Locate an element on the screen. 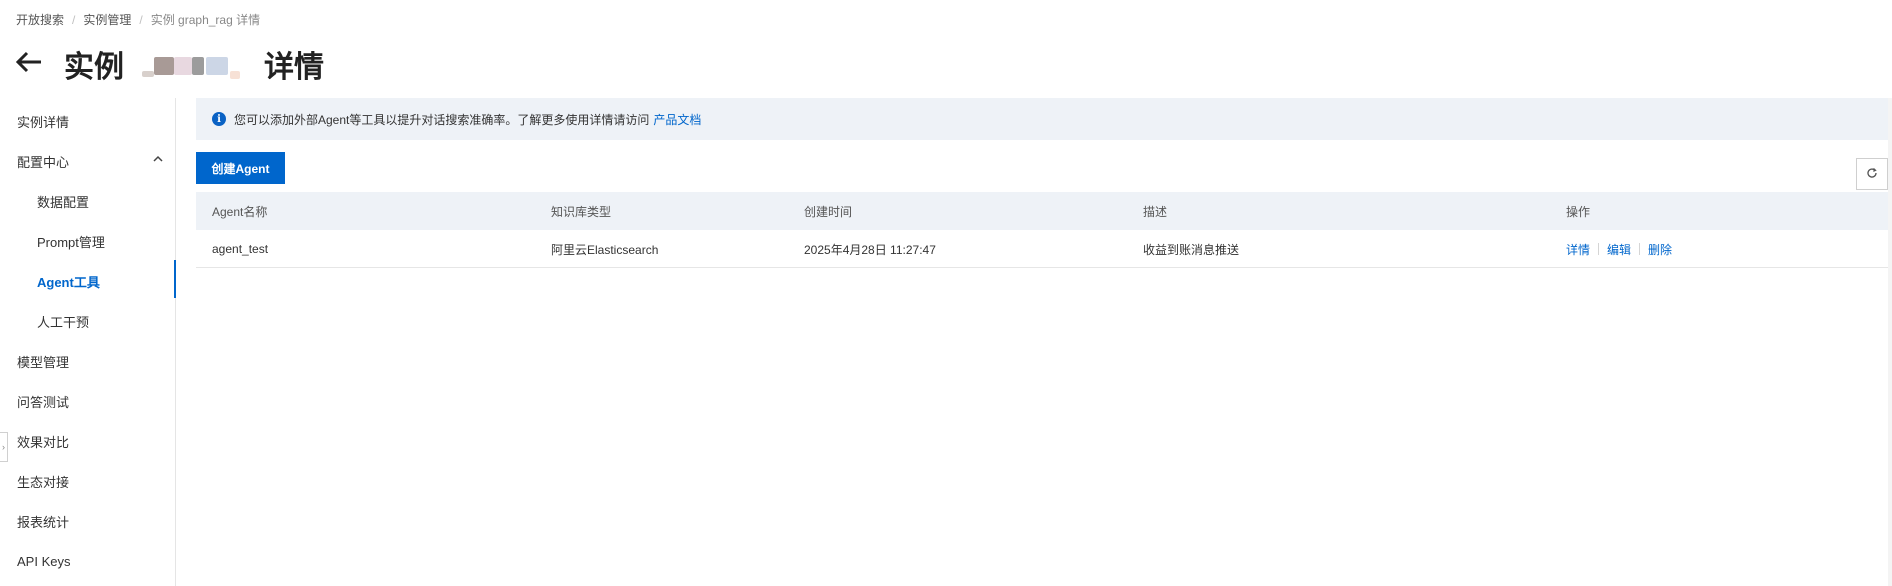  sidebar-item-qa-test: 问答测试 is located at coordinates (88, 401).